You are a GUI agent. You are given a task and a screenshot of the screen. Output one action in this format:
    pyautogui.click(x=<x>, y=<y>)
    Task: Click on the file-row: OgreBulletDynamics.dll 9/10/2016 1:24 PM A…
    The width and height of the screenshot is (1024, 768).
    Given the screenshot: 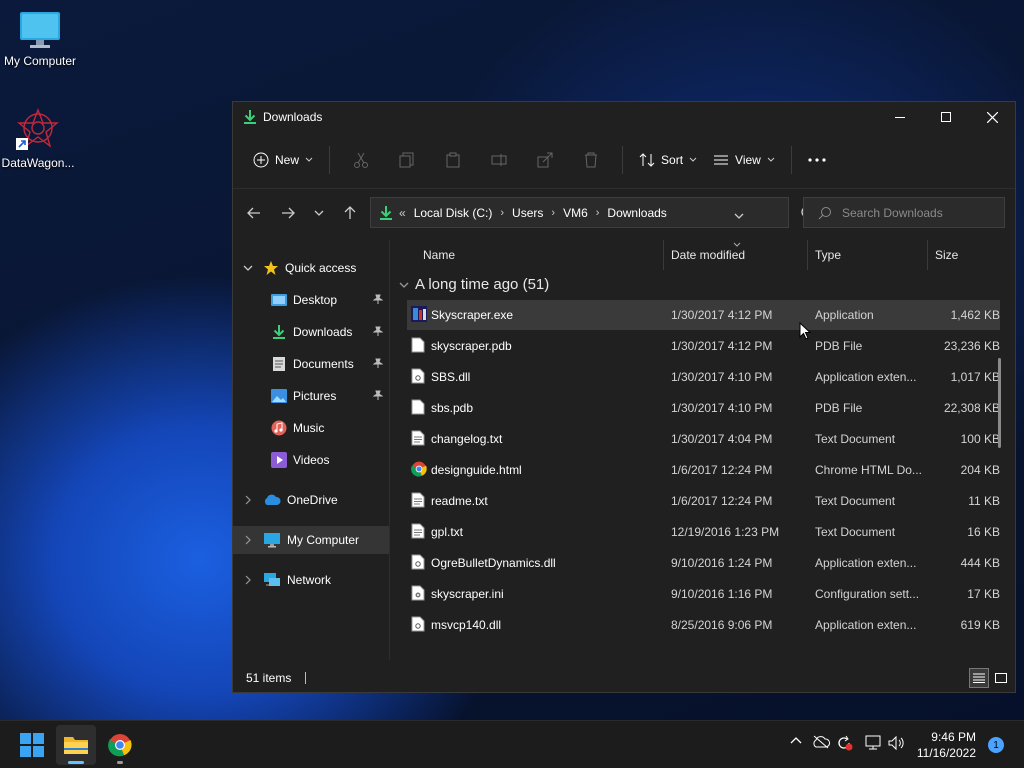 What is the action you would take?
    pyautogui.click(x=703, y=563)
    